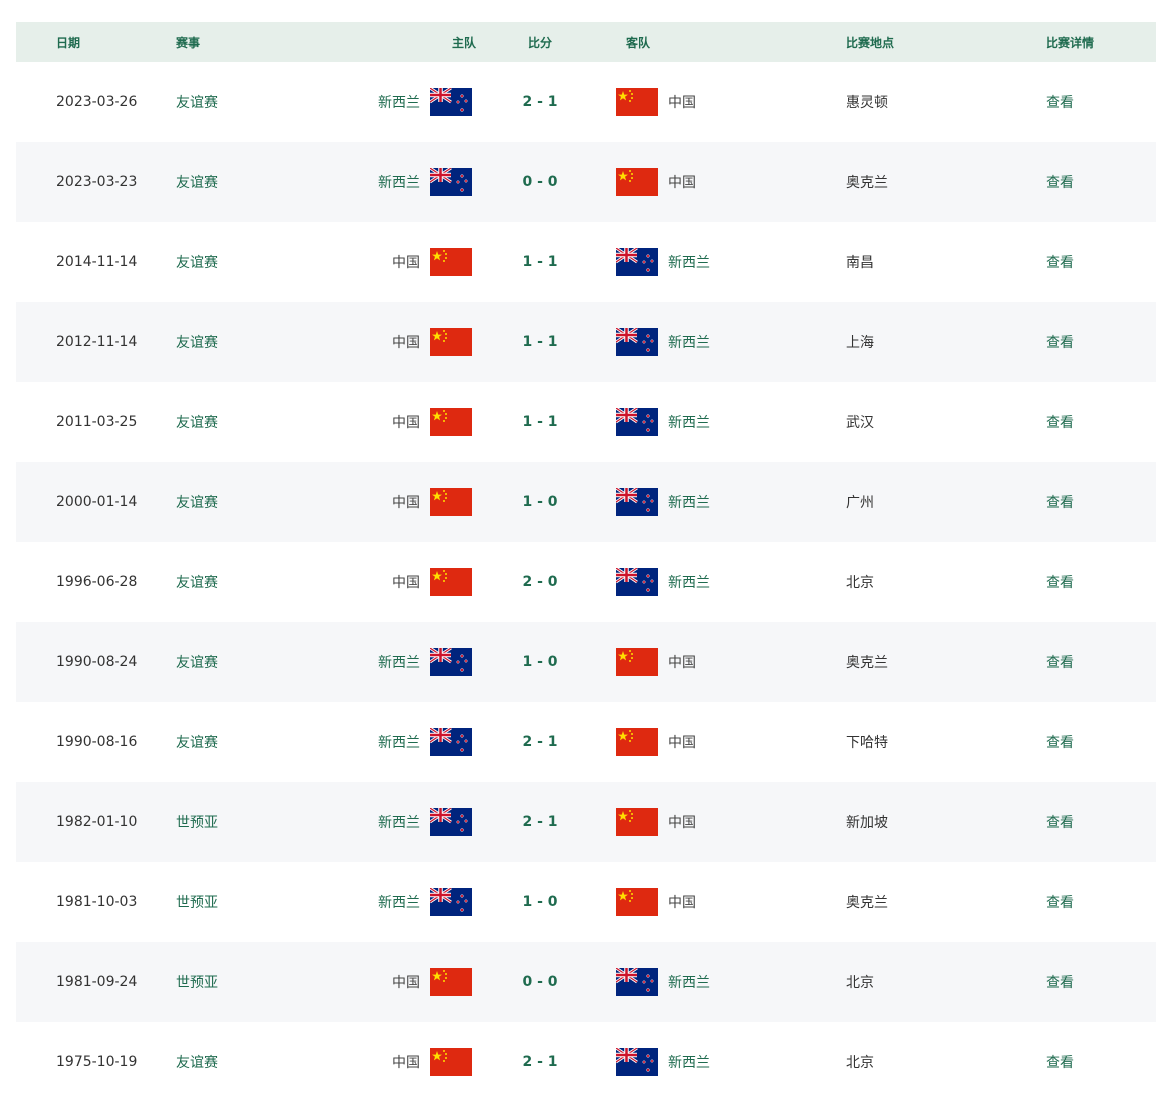  Describe the element at coordinates (188, 42) in the screenshot. I see `header-event: 赛事` at that location.